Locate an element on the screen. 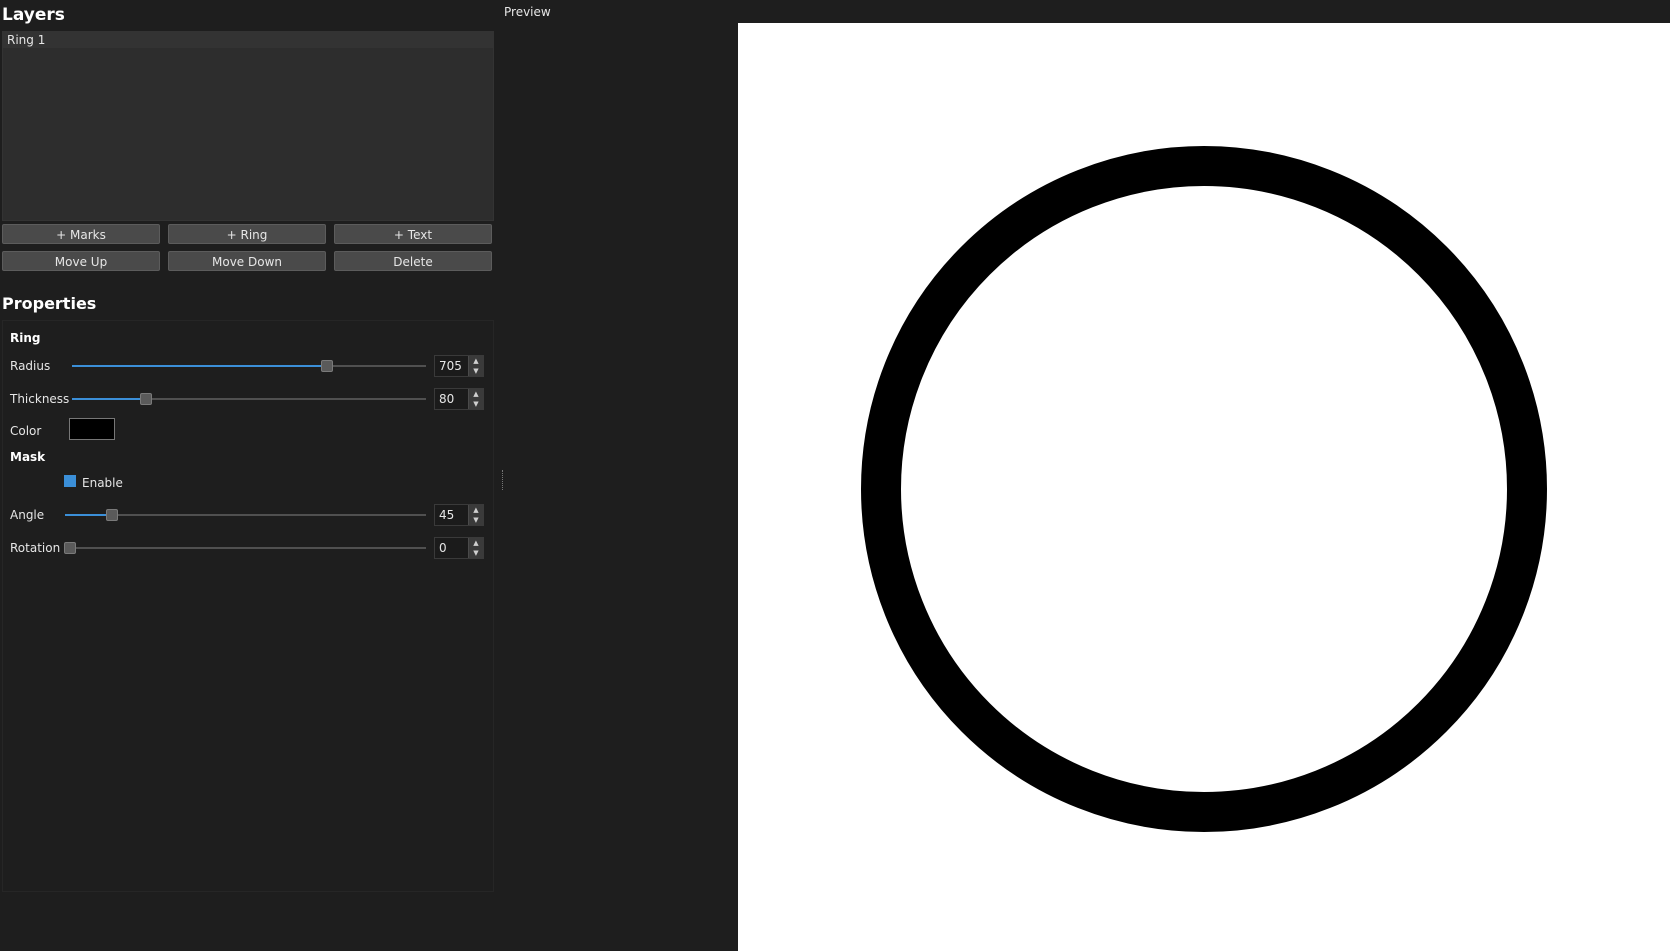 This screenshot has height=951, width=1670. move-up-button: Move Up is located at coordinates (81, 261).